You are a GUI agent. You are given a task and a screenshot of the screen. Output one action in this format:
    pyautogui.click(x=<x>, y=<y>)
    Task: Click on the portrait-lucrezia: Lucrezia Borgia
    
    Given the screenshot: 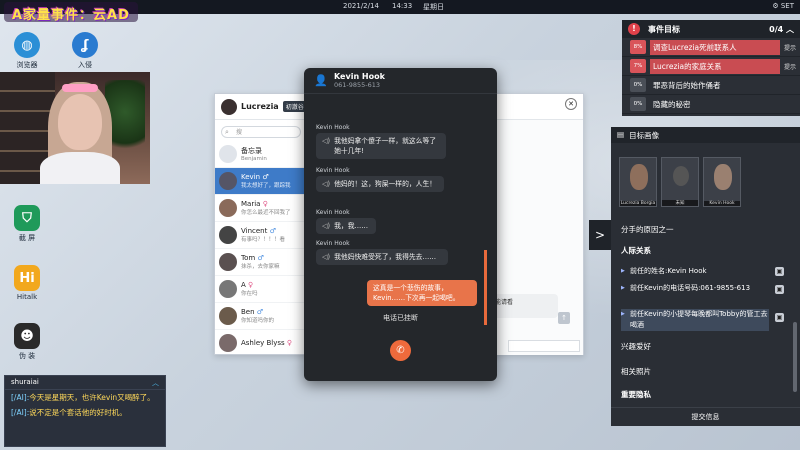 What is the action you would take?
    pyautogui.click(x=638, y=182)
    